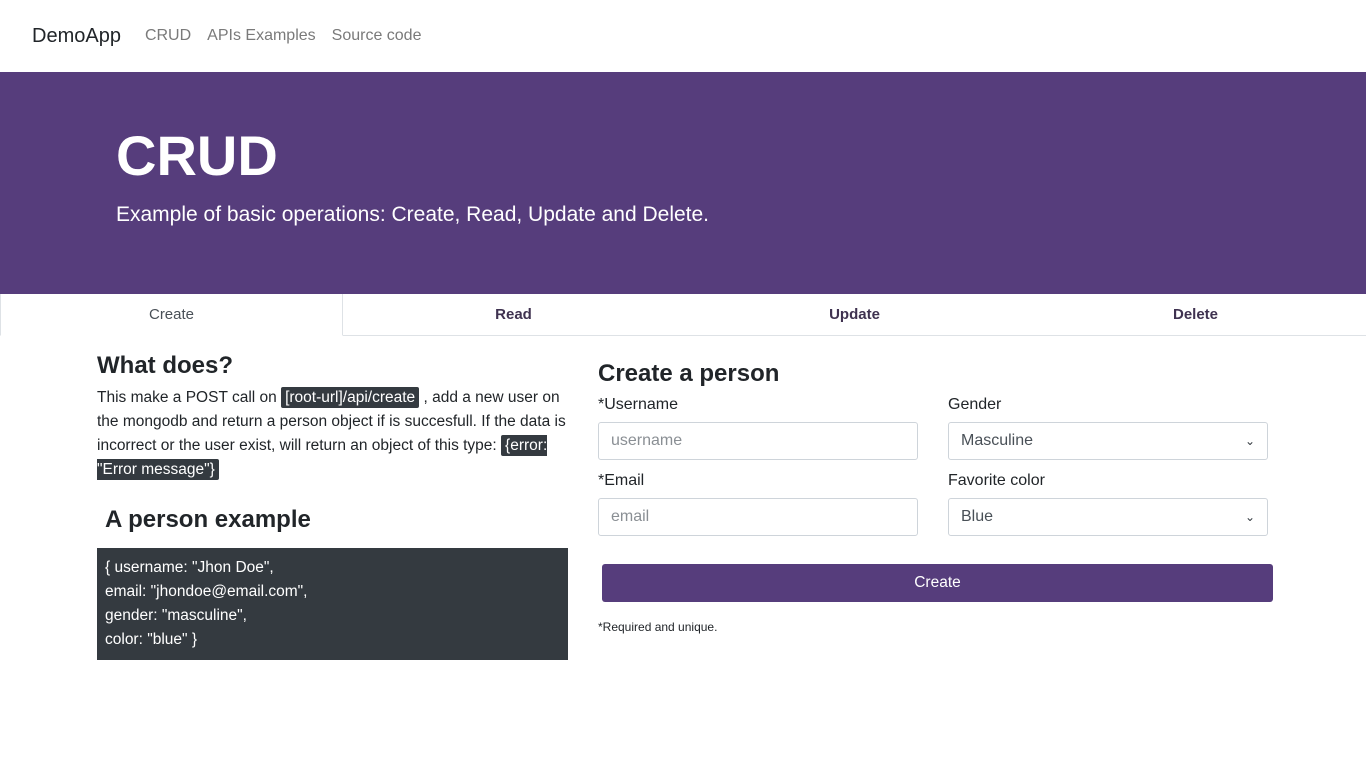 The width and height of the screenshot is (1366, 768). I want to click on required-note: *Required and unique., so click(658, 627).